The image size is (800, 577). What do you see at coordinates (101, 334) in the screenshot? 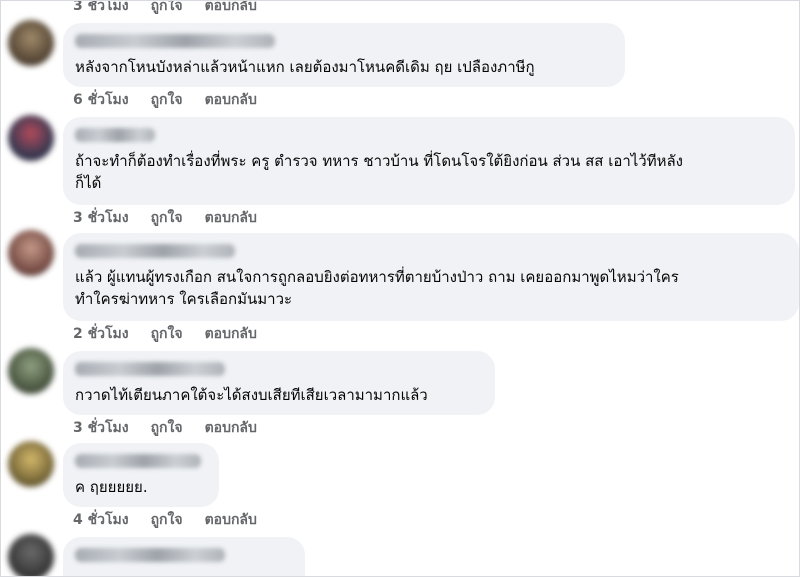
I see `comment-time: 2 ชั่วโมง` at bounding box center [101, 334].